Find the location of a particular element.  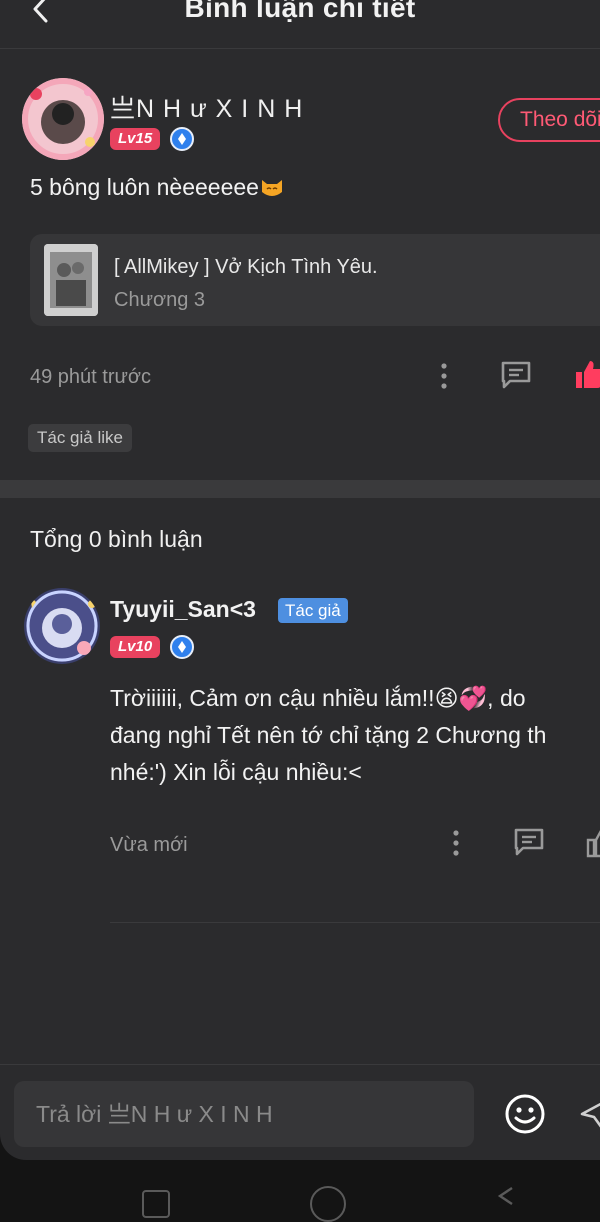

header: Bình luận chi tiết is located at coordinates (300, 24).